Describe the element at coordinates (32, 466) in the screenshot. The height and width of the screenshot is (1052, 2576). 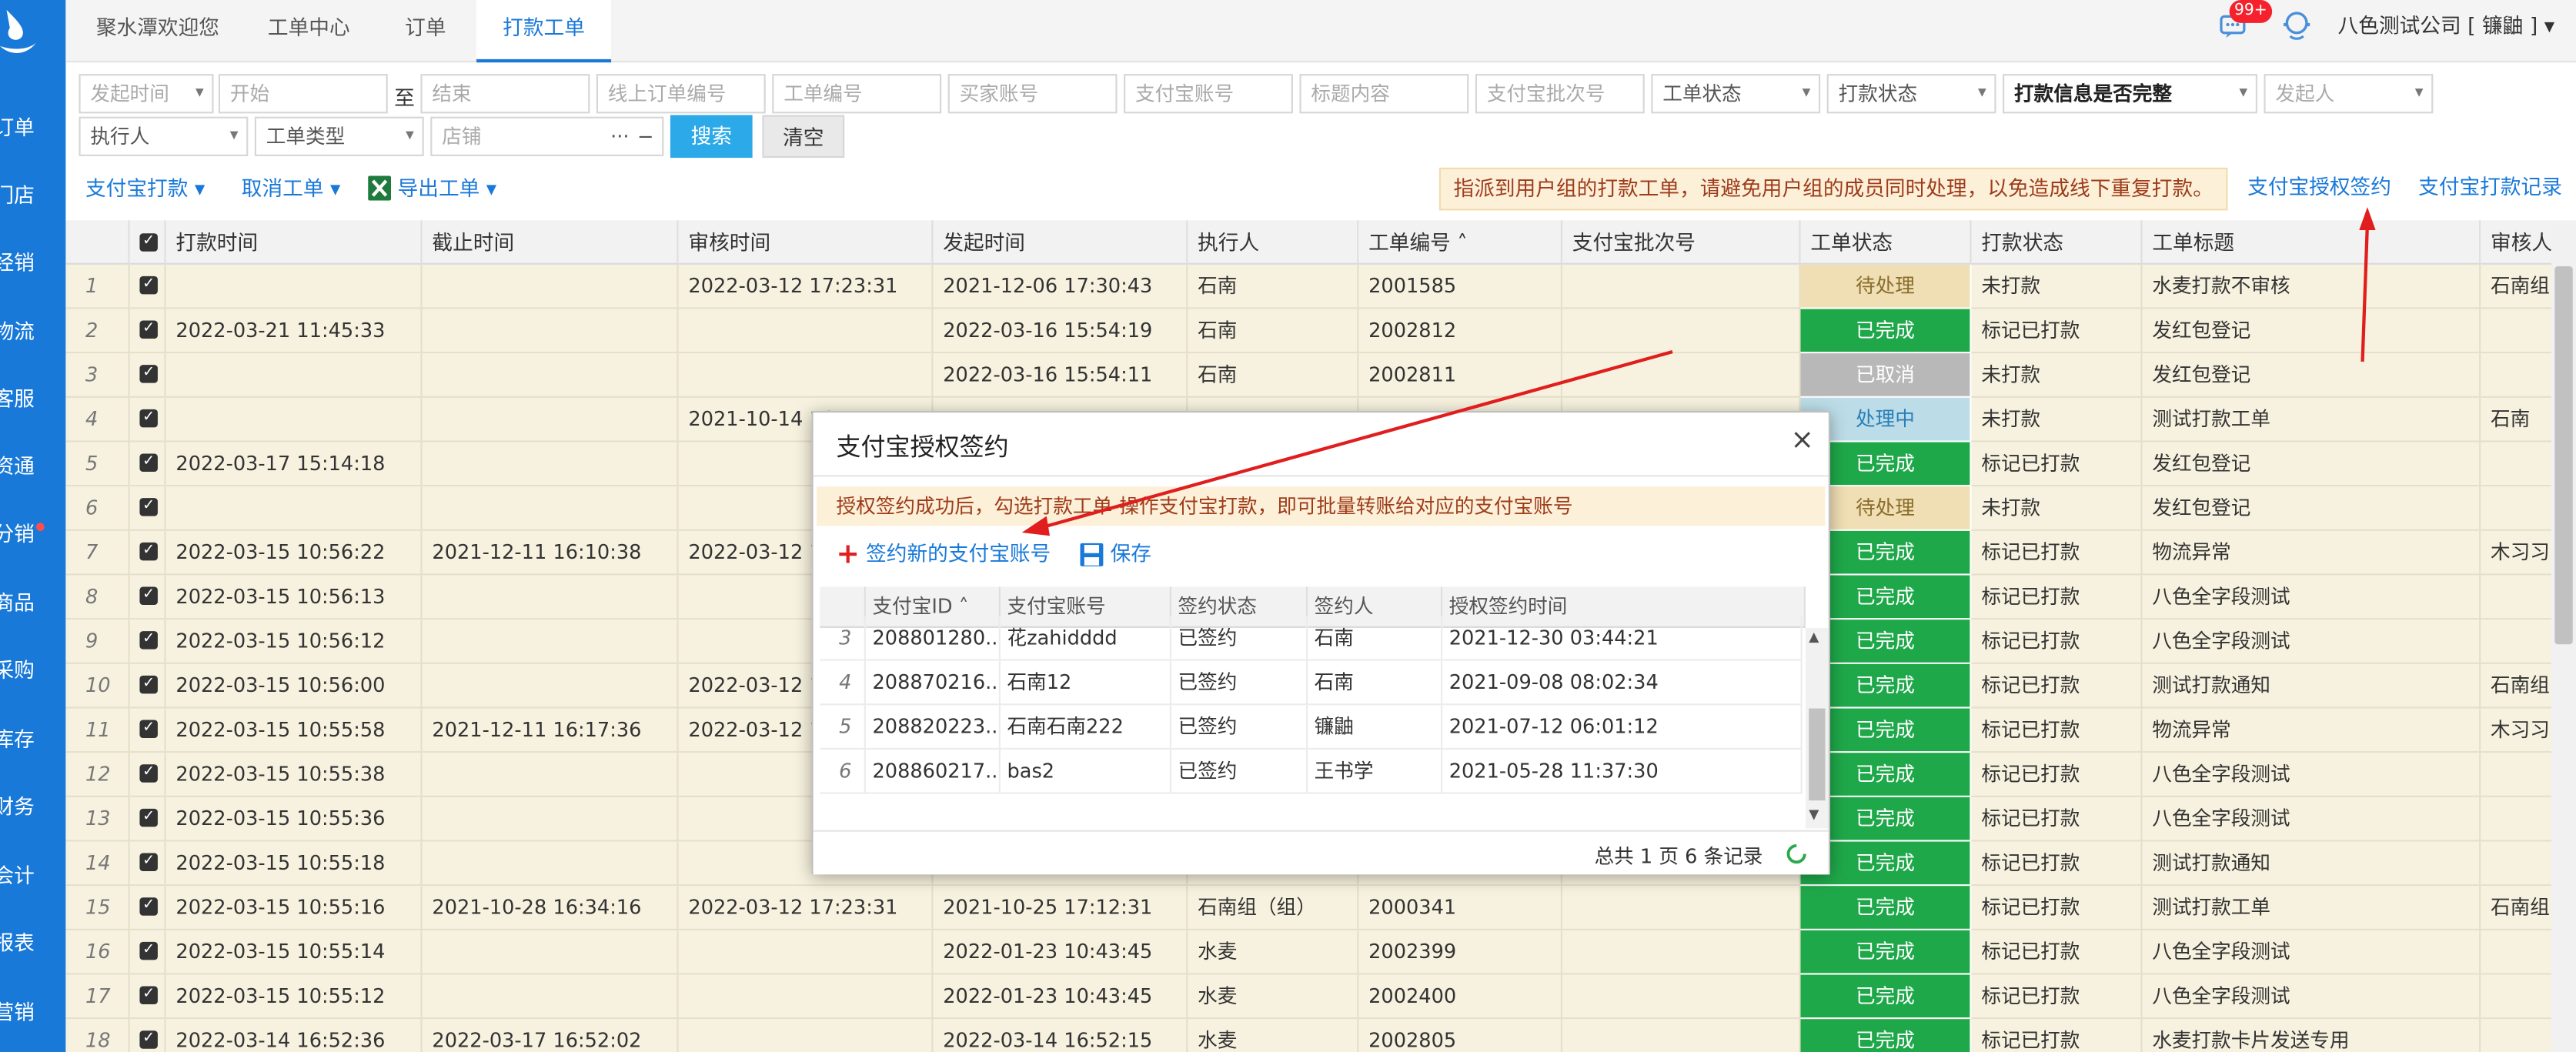
I see `sidebar-item-zitong: 资通` at that location.